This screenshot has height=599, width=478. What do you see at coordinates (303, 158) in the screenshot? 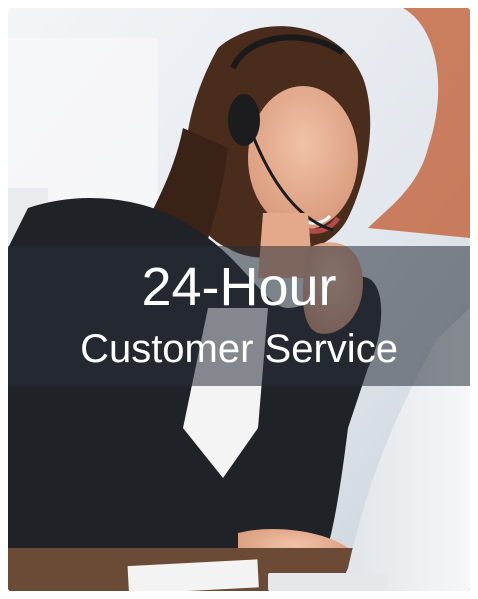
I see `face` at bounding box center [303, 158].